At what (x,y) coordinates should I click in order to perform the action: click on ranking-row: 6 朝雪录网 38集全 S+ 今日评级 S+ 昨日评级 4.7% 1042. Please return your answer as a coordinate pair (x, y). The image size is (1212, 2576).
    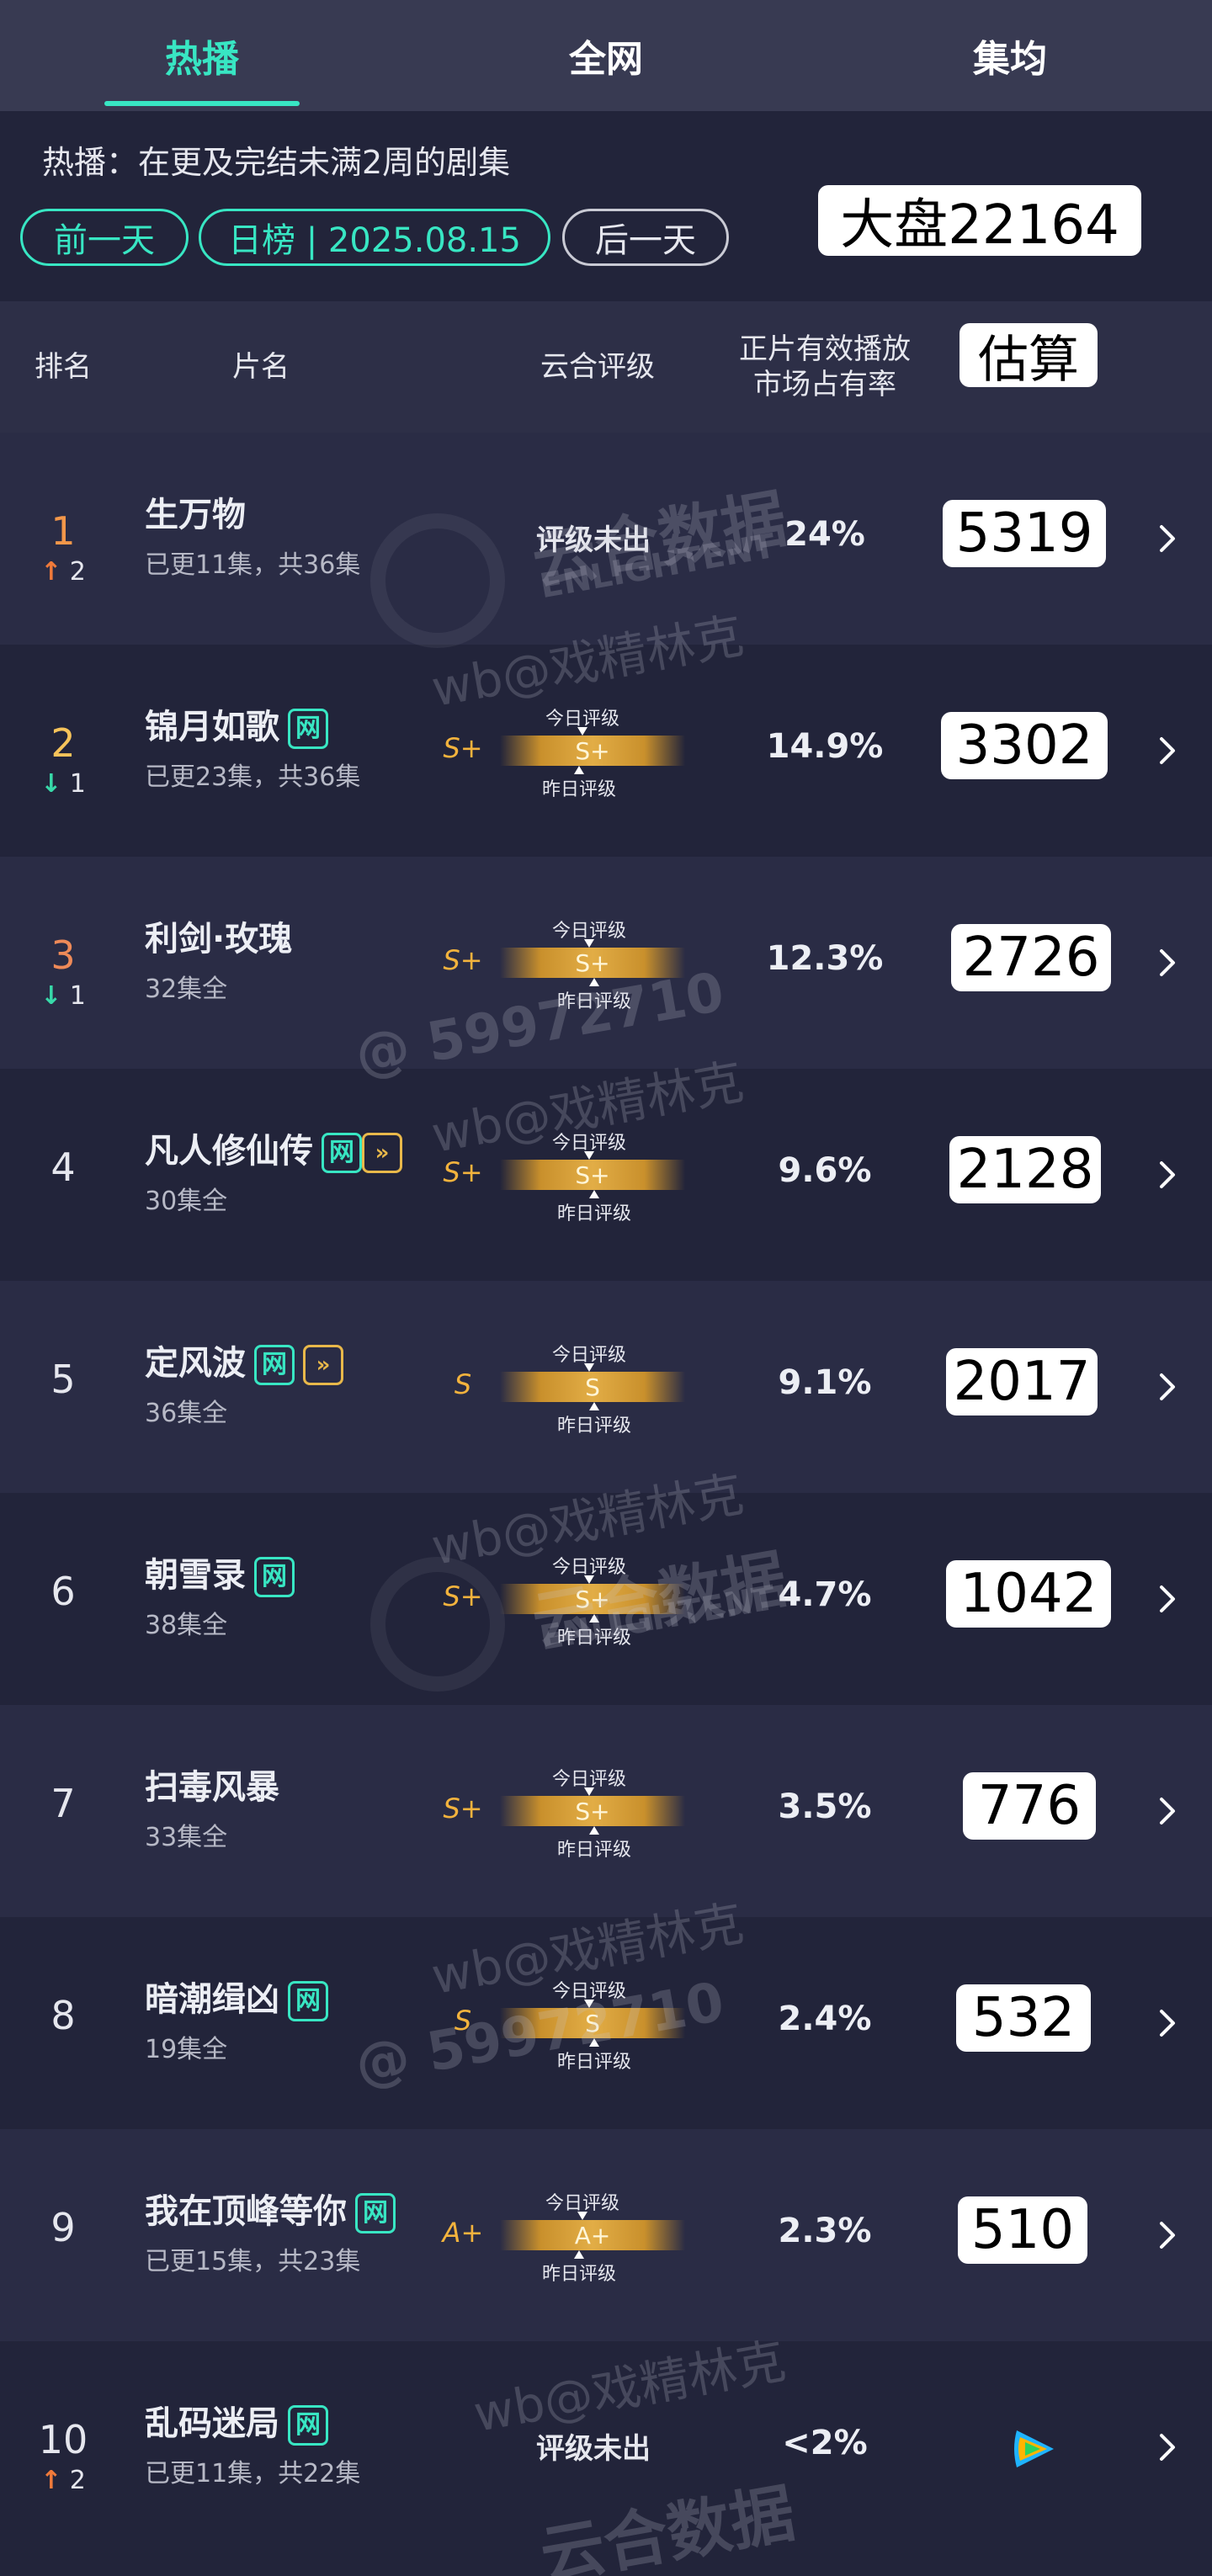
    Looking at the image, I should click on (606, 1599).